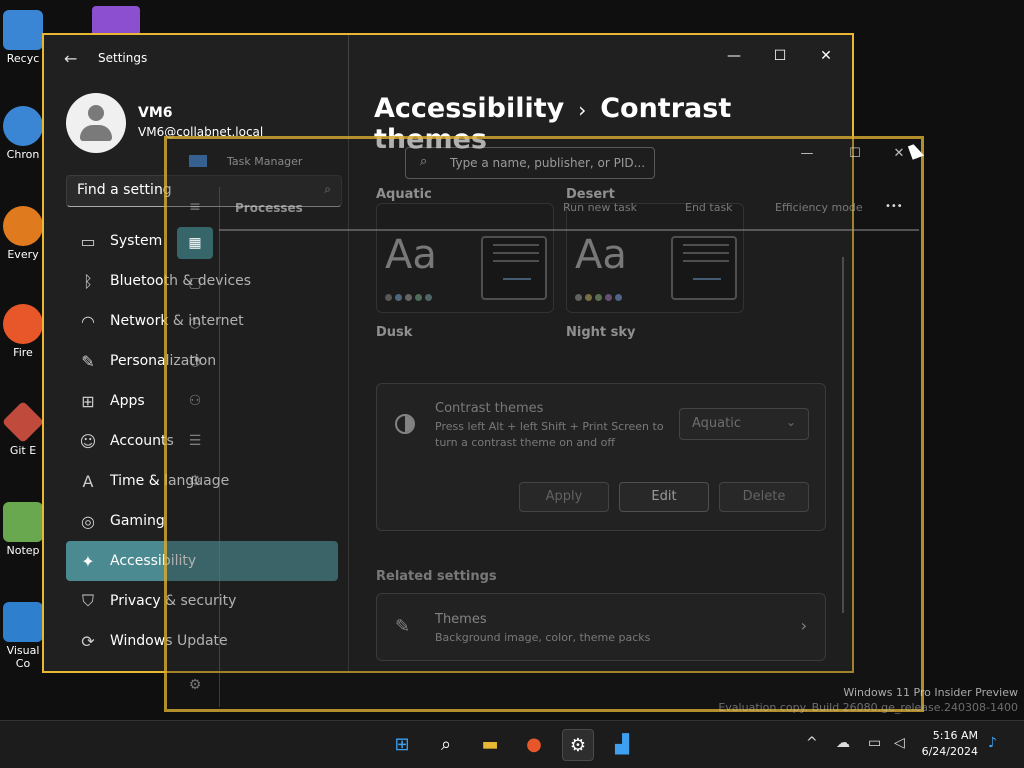 Image resolution: width=1024 pixels, height=768 pixels. What do you see at coordinates (807, 154) in the screenshot?
I see `tm-minimize-button: —` at bounding box center [807, 154].